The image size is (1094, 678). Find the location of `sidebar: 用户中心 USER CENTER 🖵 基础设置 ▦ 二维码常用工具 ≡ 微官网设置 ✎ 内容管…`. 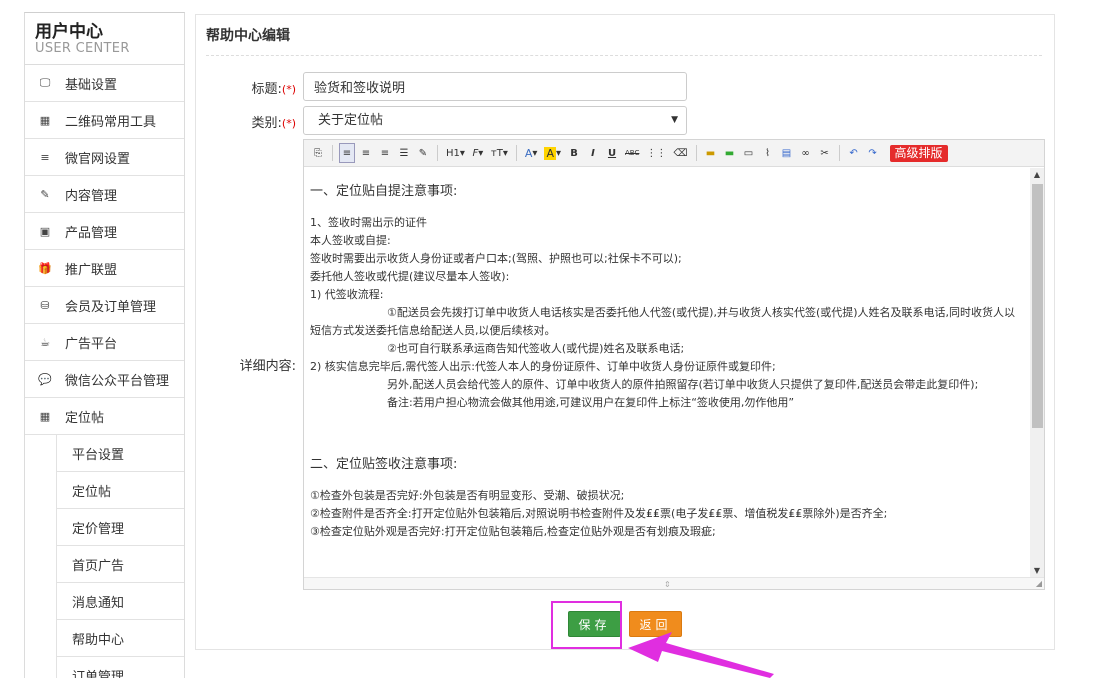

sidebar: 用户中心 USER CENTER 🖵 基础设置 ▦ 二维码常用工具 ≡ 微官网设置 ✎ 内容管… is located at coordinates (104, 345).